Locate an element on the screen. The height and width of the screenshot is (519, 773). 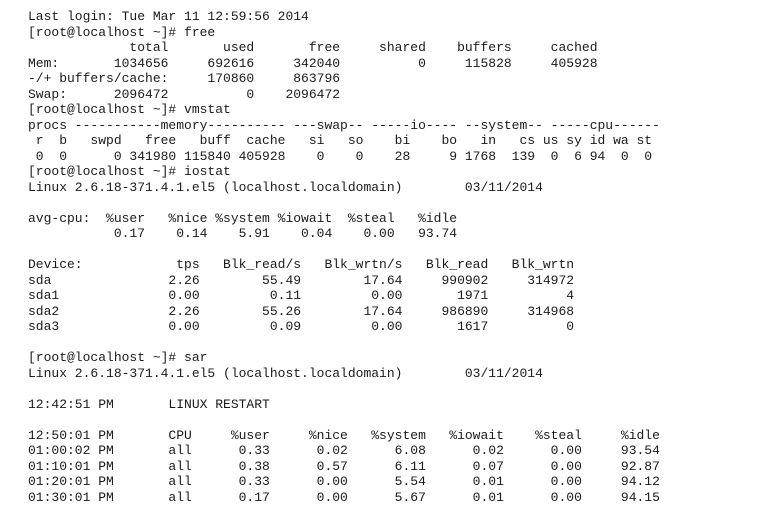
terminal-line-prompt-vmstat: [root@localhost ~]# vmstat is located at coordinates (129, 109).